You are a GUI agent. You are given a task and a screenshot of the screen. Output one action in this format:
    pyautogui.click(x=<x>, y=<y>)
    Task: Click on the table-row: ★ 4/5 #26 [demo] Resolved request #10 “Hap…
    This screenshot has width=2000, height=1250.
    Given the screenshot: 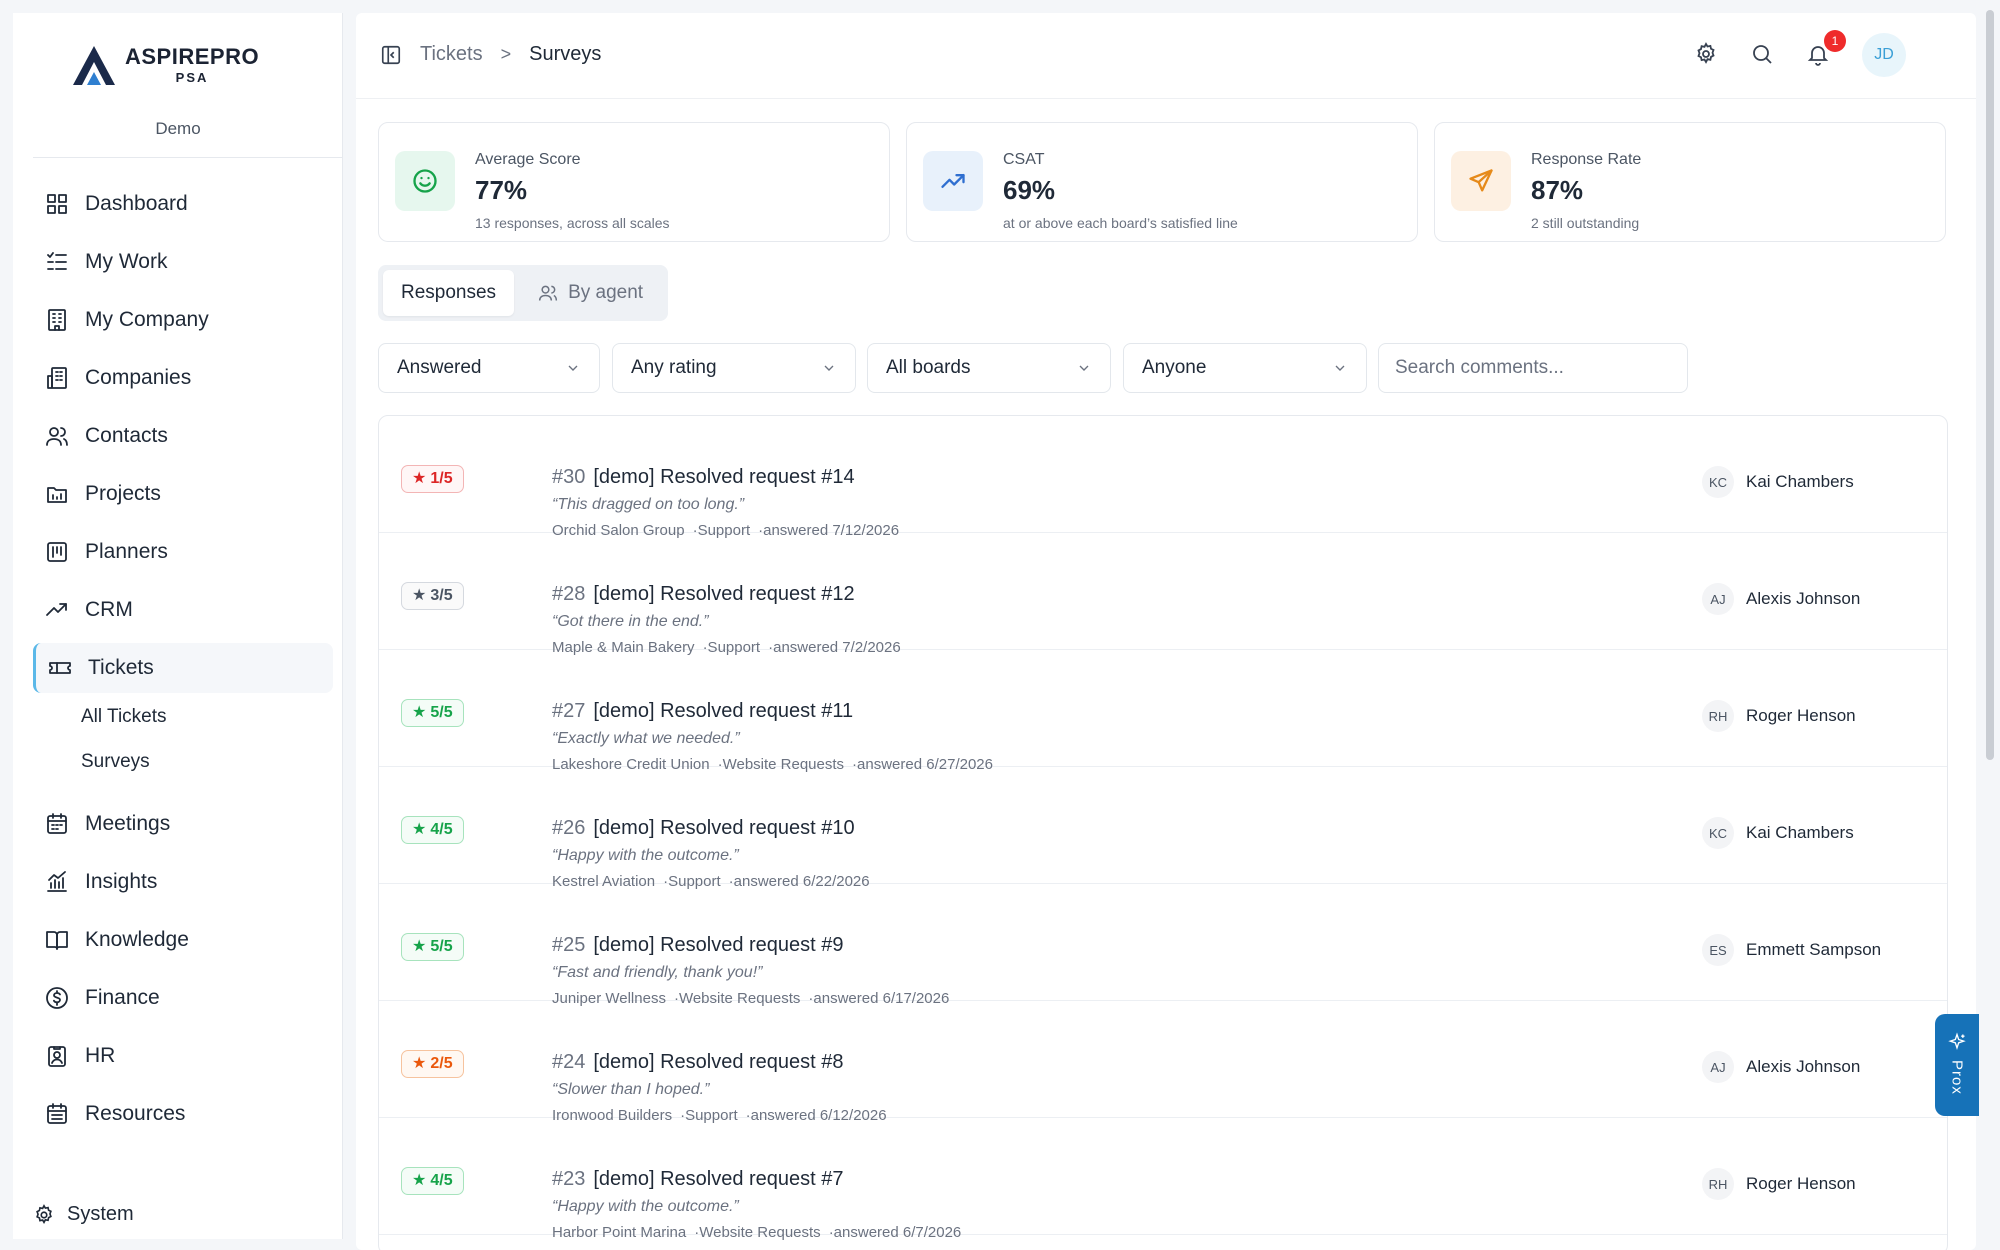 What is the action you would take?
    pyautogui.click(x=1163, y=828)
    